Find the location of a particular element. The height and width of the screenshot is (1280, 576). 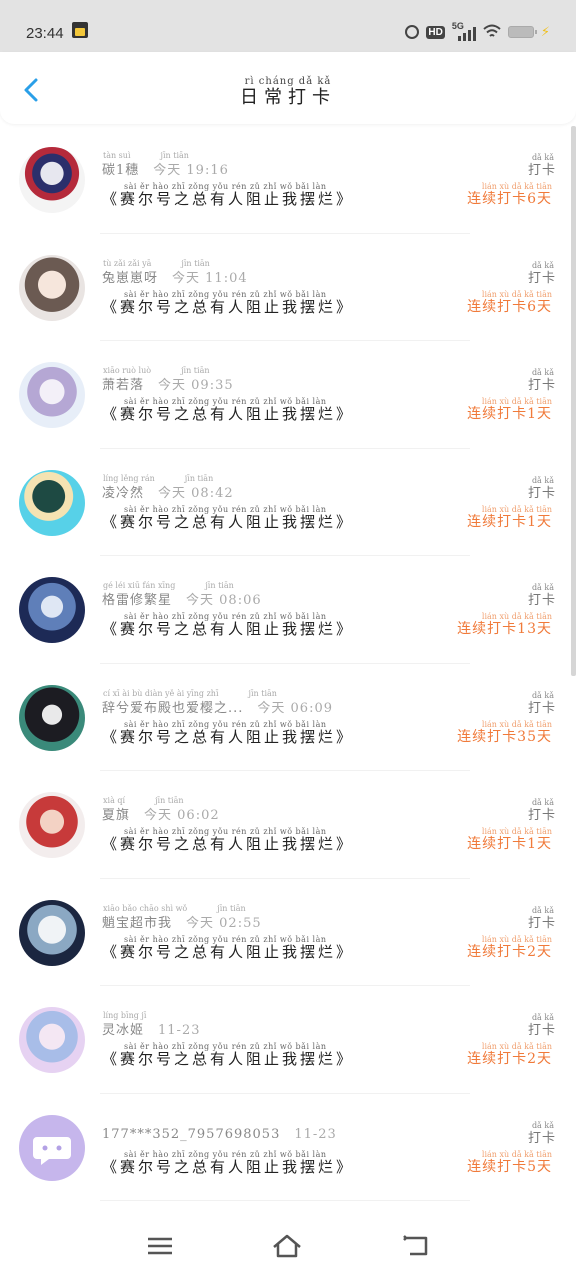

user-name: 碳1穗 is located at coordinates (120, 170).